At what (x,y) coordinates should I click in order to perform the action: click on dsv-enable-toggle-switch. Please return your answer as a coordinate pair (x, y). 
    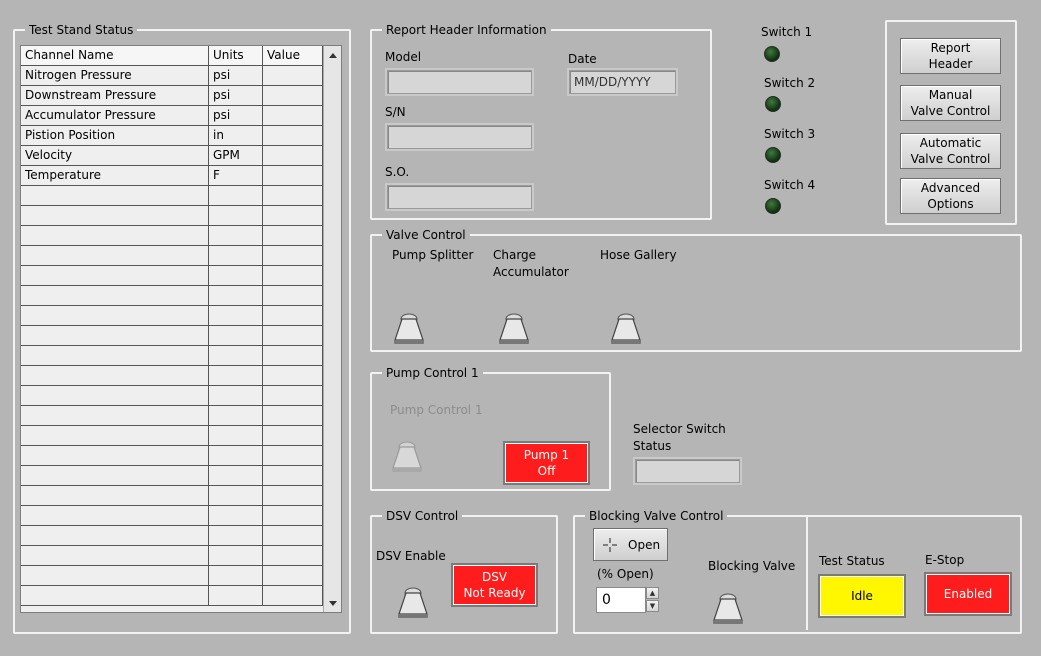
    Looking at the image, I should click on (413, 602).